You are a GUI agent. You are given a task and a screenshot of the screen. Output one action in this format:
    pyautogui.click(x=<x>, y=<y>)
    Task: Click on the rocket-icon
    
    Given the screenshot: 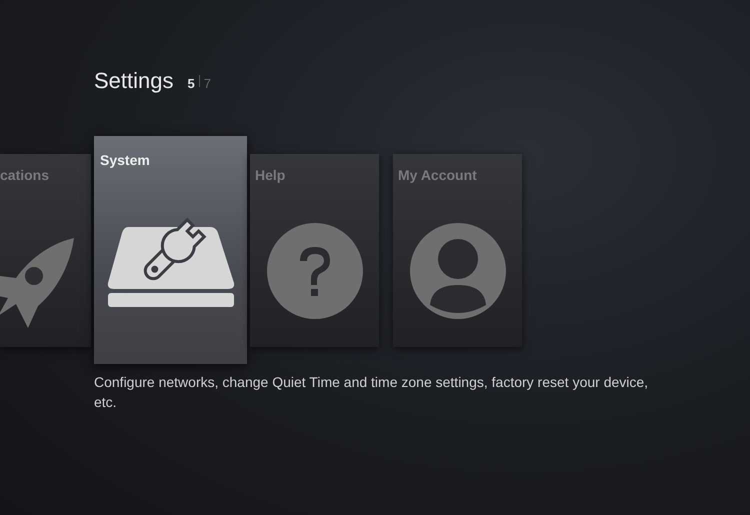 What is the action you would take?
    pyautogui.click(x=38, y=283)
    